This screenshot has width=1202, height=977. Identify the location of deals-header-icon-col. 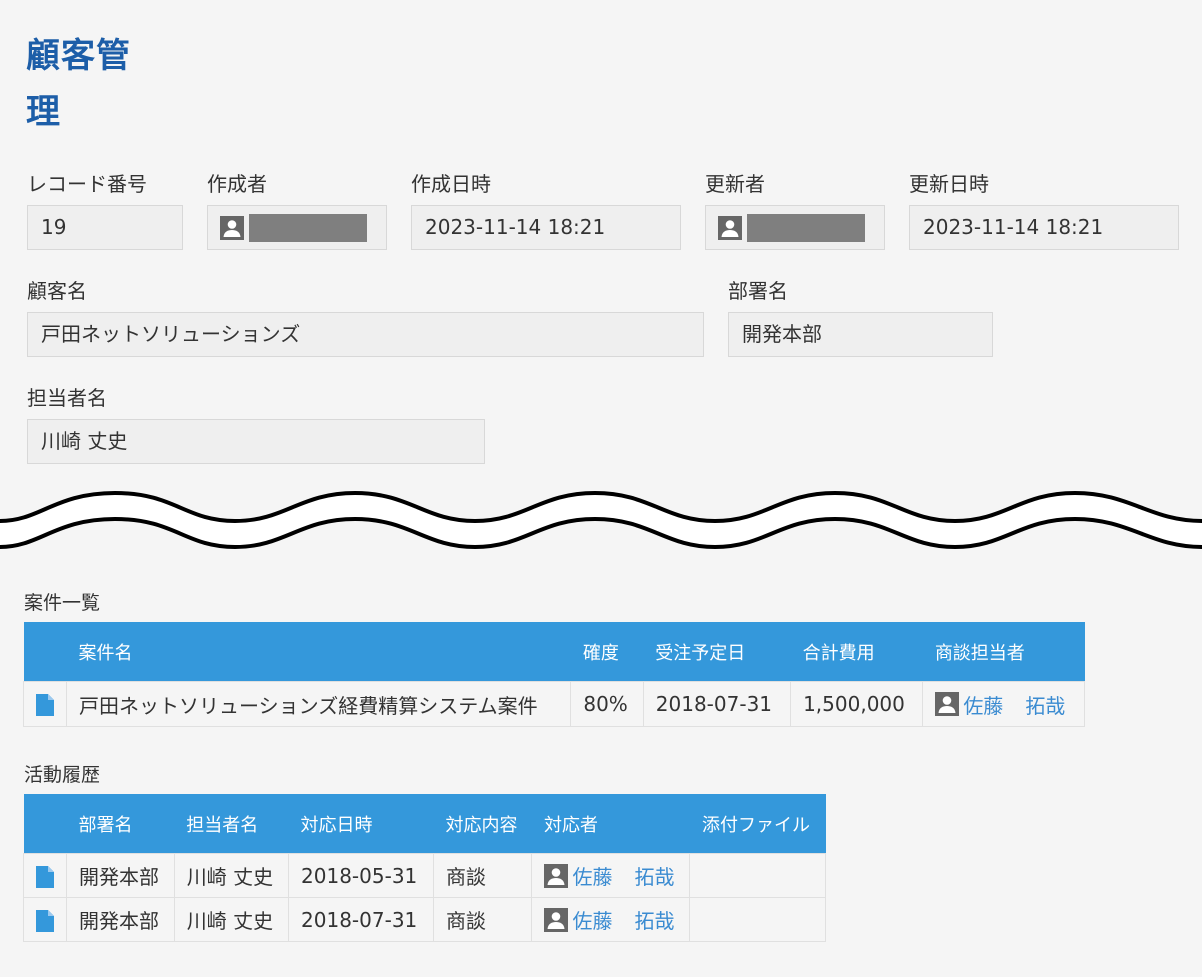
(45, 652).